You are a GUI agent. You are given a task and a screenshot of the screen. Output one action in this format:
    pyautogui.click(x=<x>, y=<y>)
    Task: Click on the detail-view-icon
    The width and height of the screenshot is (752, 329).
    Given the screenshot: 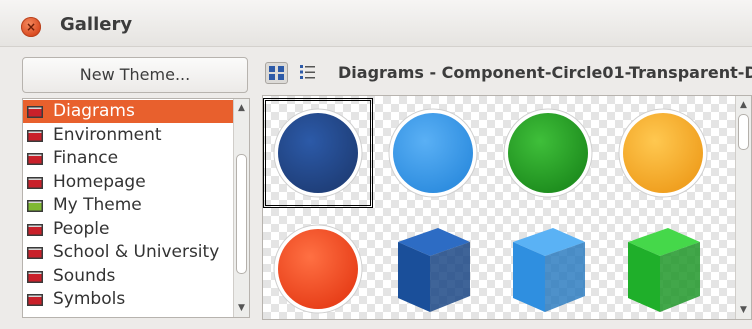 What is the action you would take?
    pyautogui.click(x=307, y=72)
    